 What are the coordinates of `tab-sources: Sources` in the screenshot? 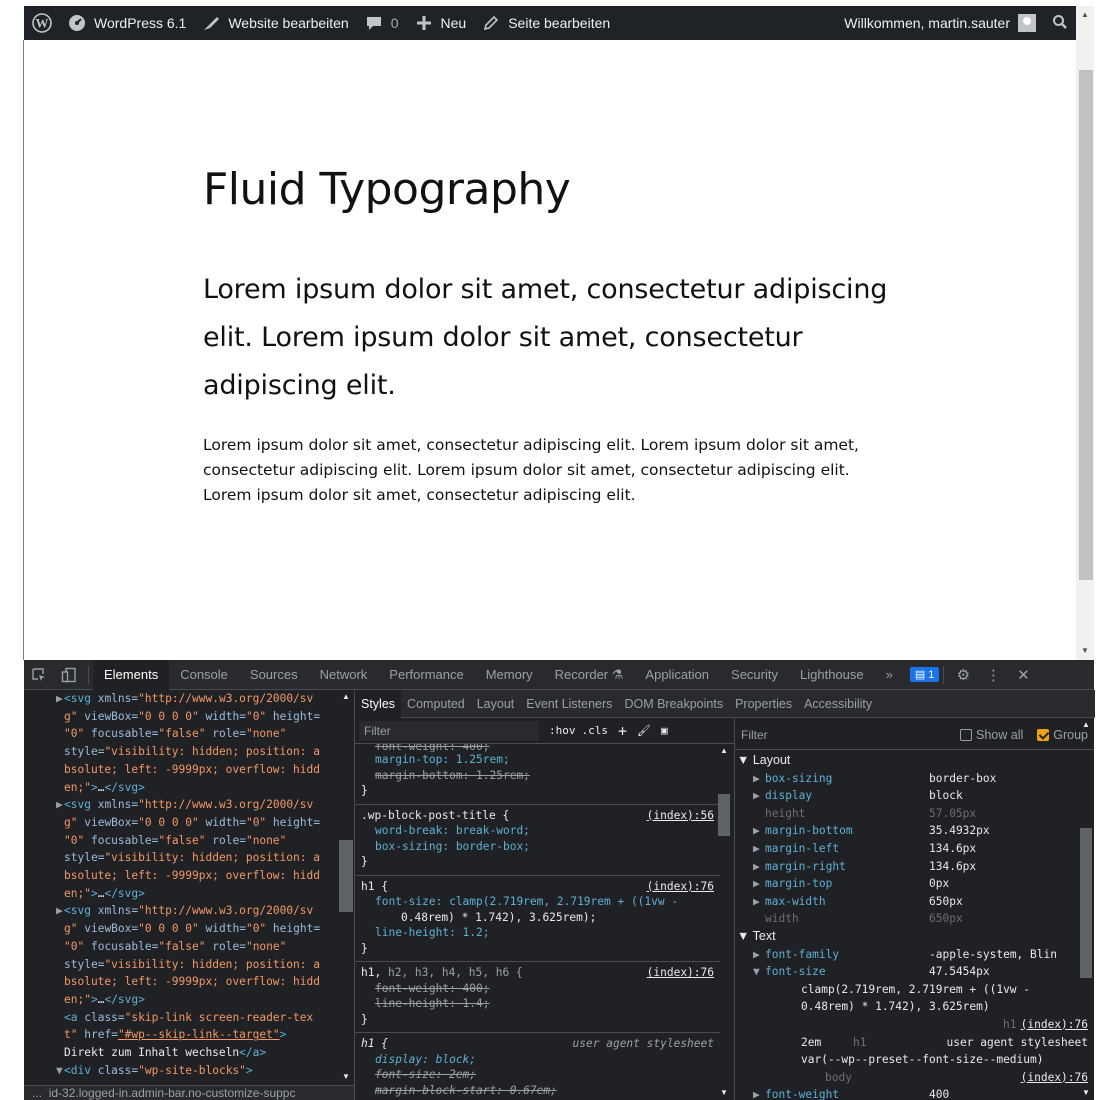 It's located at (274, 675).